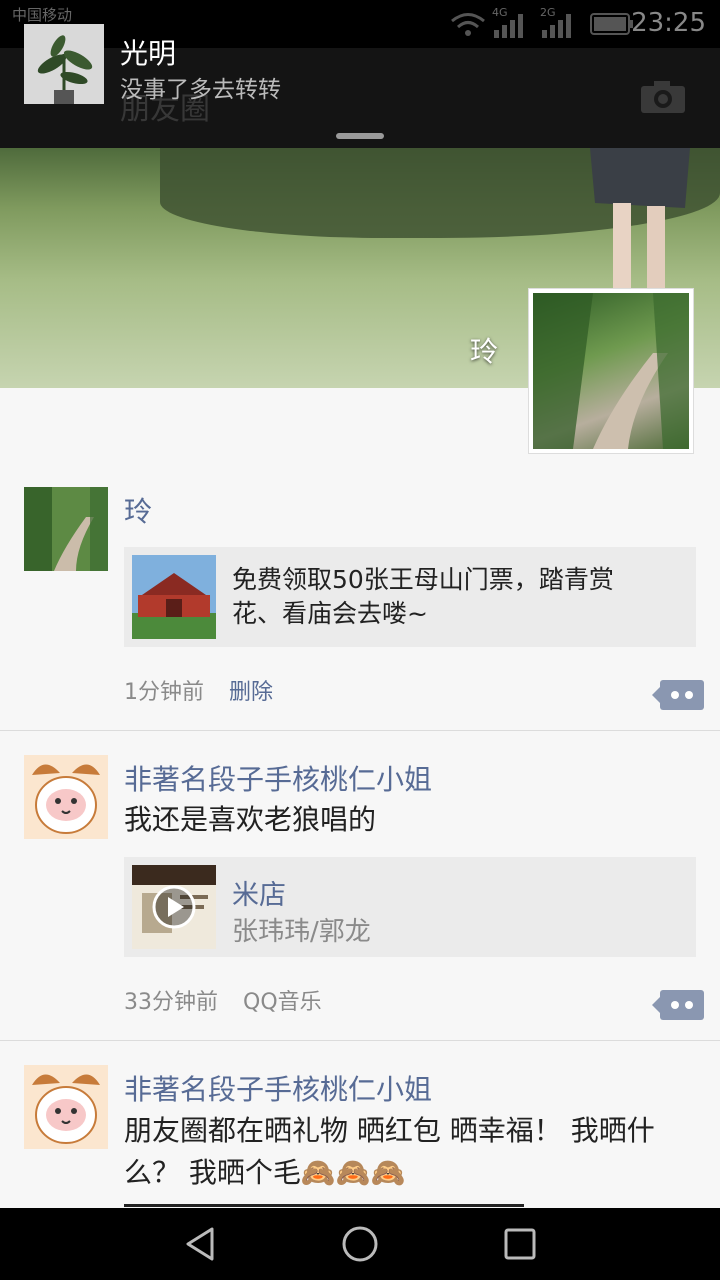 The image size is (720, 1280). What do you see at coordinates (200, 1244) in the screenshot?
I see `back-nav-icon` at bounding box center [200, 1244].